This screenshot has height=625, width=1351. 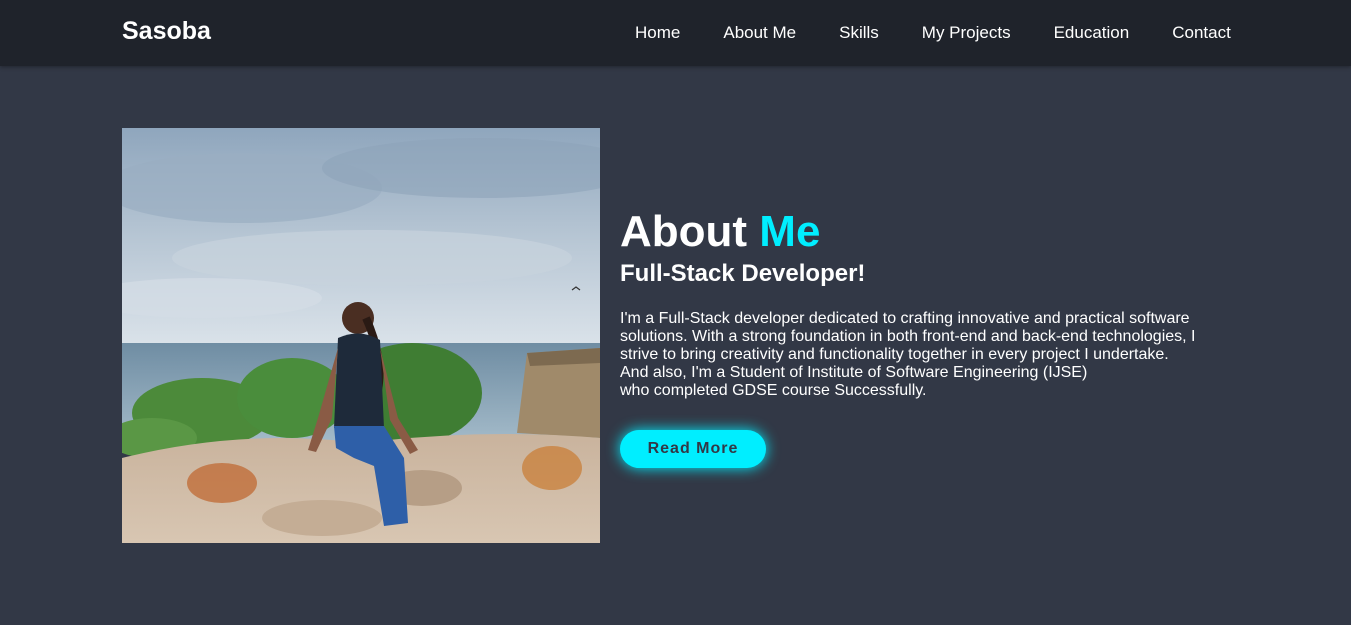 What do you see at coordinates (759, 33) in the screenshot?
I see `nav-link-about: About Me` at bounding box center [759, 33].